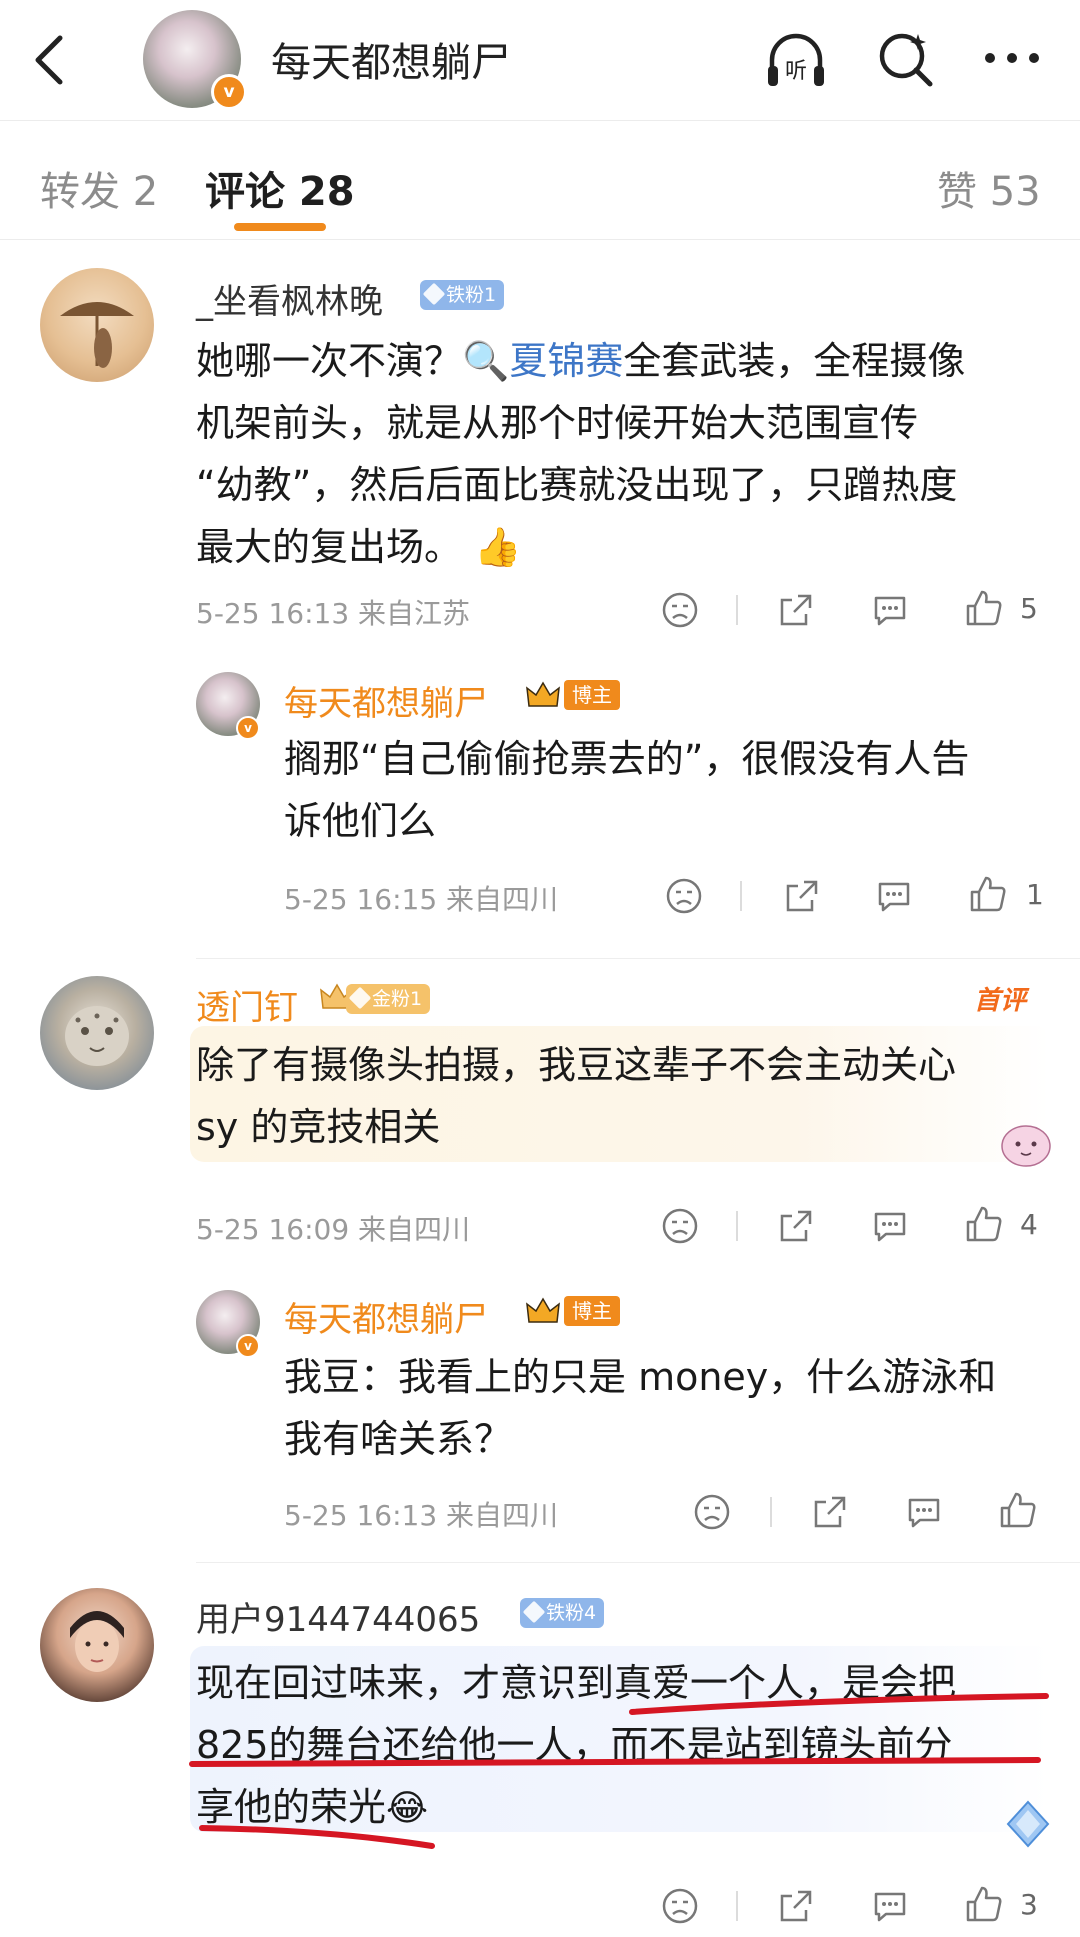 Image resolution: width=1080 pixels, height=1937 pixels. Describe the element at coordinates (97, 335) in the screenshot. I see `umbrella-figure-icon` at that location.